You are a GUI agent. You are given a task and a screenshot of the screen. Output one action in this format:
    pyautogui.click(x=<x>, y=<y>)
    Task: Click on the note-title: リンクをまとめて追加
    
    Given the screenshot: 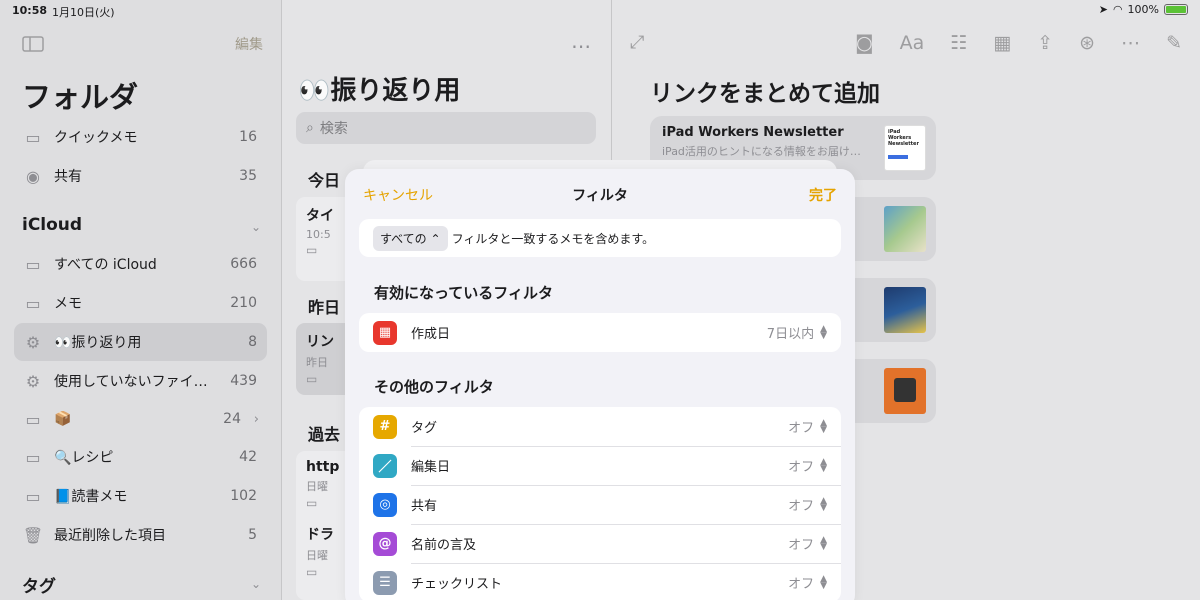 What is the action you would take?
    pyautogui.click(x=765, y=91)
    